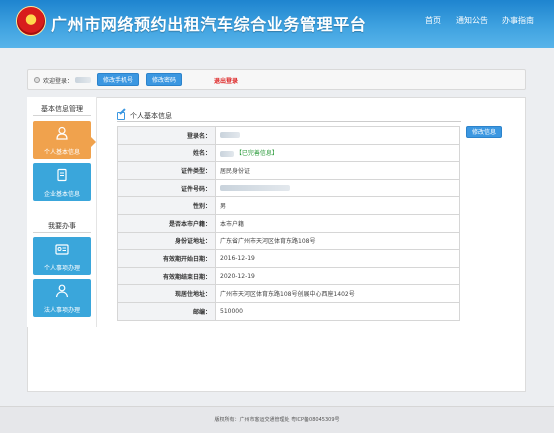  What do you see at coordinates (62, 256) in the screenshot?
I see `sidebar-item-personal-services: 个人事项办理` at bounding box center [62, 256].